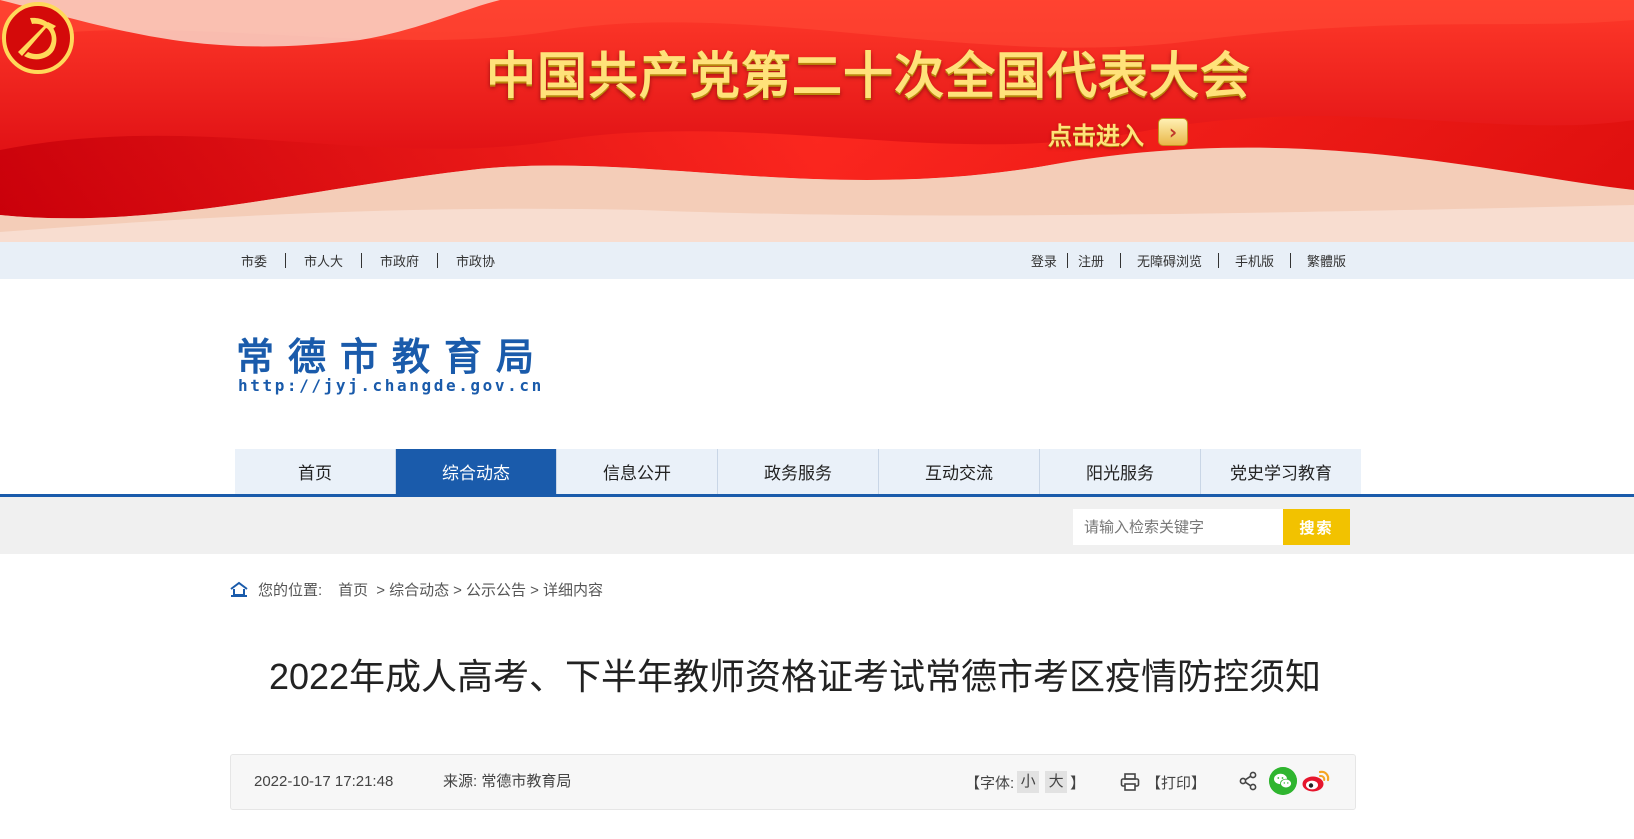 Image resolution: width=1634 pixels, height=839 pixels. Describe the element at coordinates (1028, 782) in the screenshot. I see `font-small-button: 小` at that location.